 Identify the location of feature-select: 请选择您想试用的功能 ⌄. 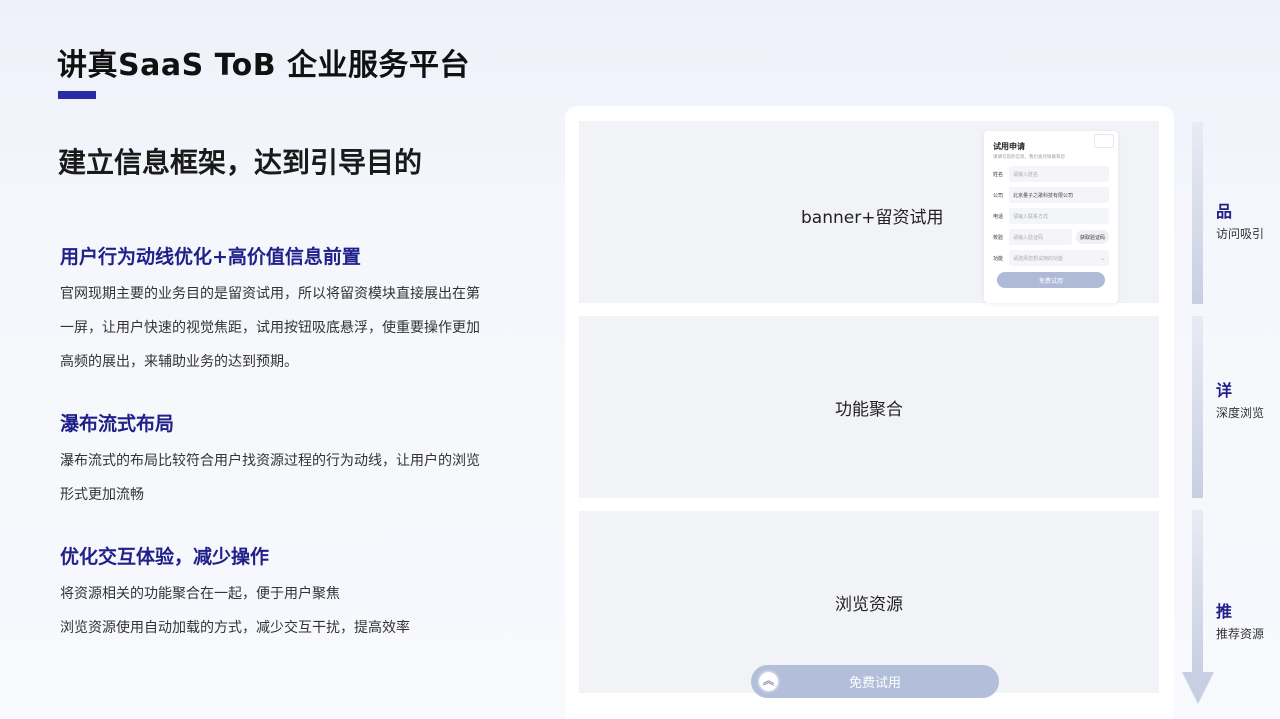
(1059, 258).